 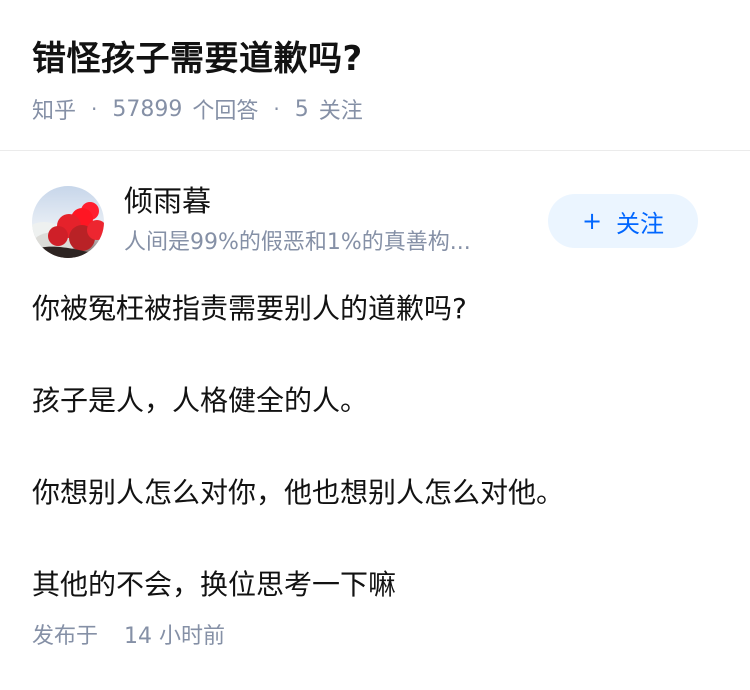 I want to click on author-row: 倾雨暮 人间是99%的假恶和1%的真善构... + 关注, so click(x=375, y=222).